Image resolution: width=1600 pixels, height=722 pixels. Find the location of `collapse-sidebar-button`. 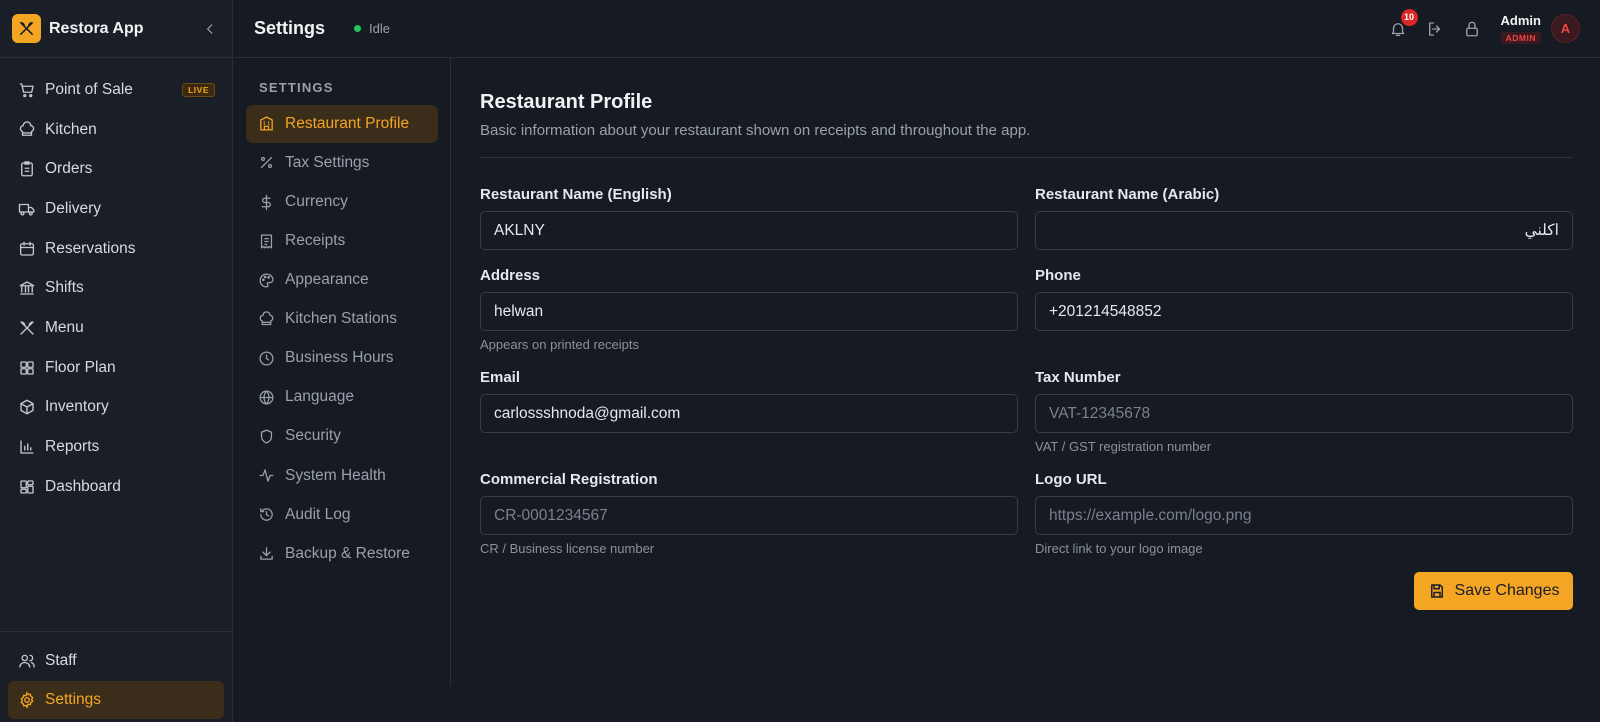

collapse-sidebar-button is located at coordinates (210, 29).